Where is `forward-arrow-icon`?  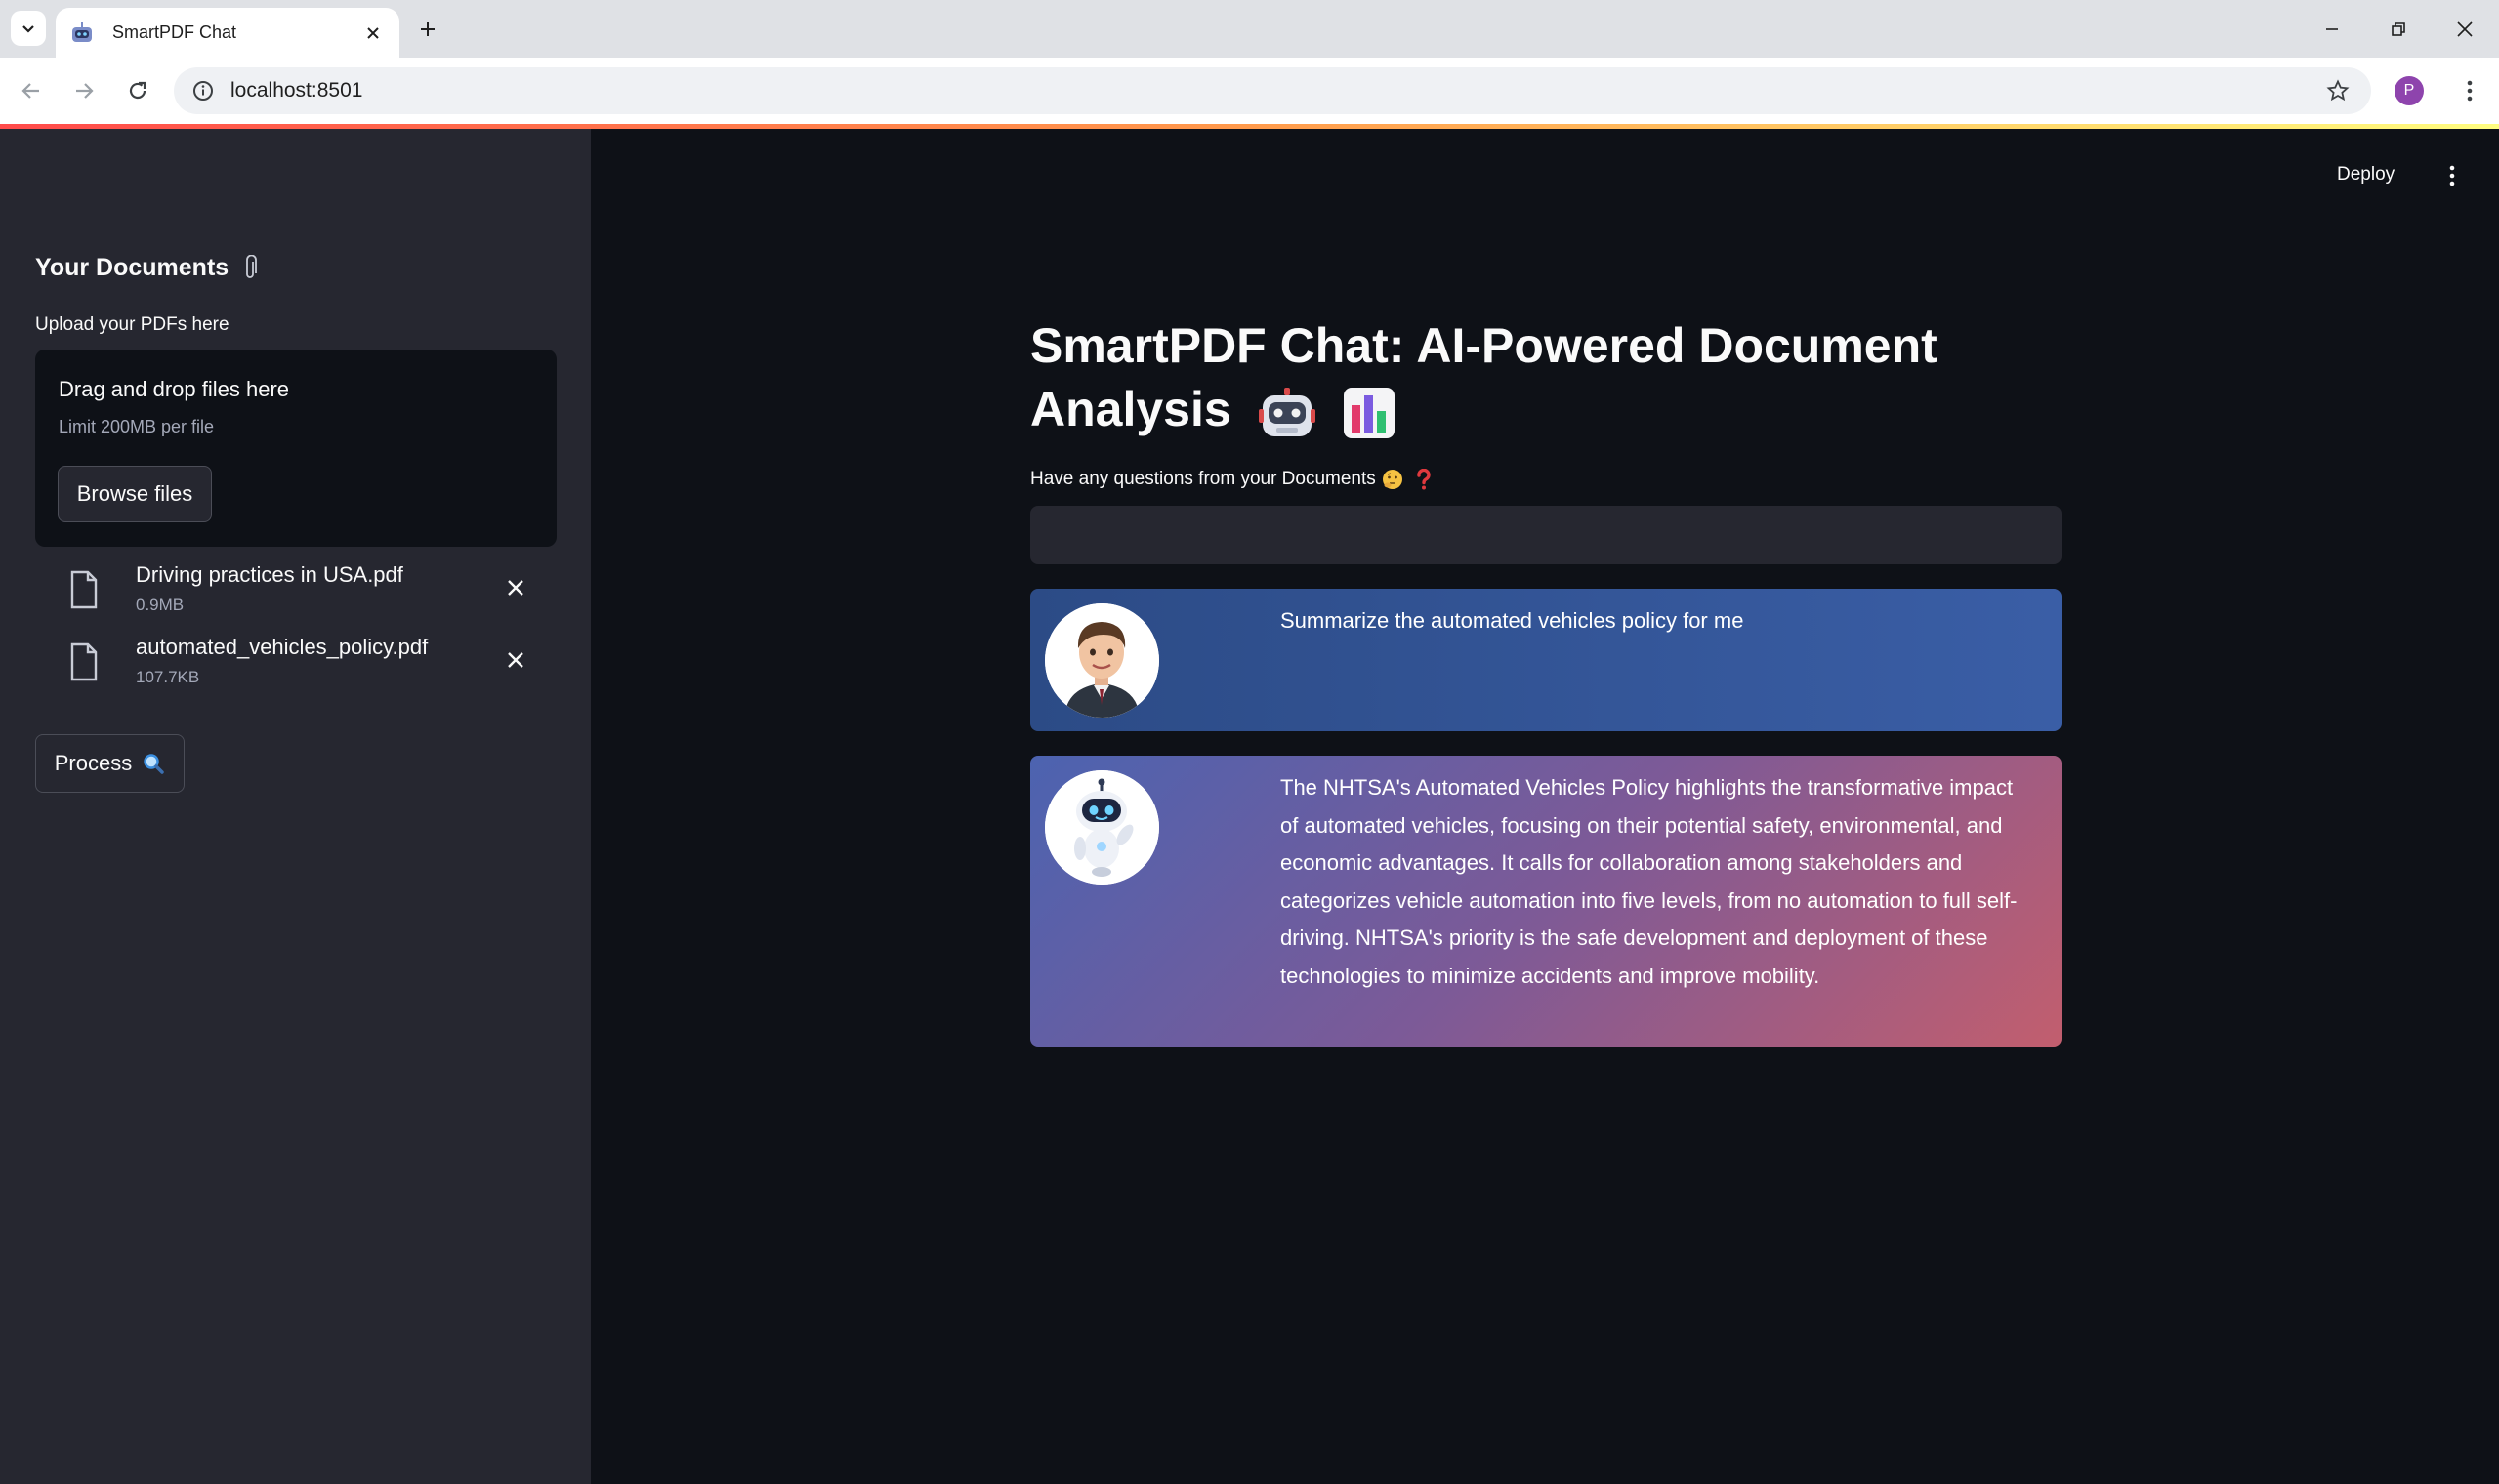 forward-arrow-icon is located at coordinates (85, 91).